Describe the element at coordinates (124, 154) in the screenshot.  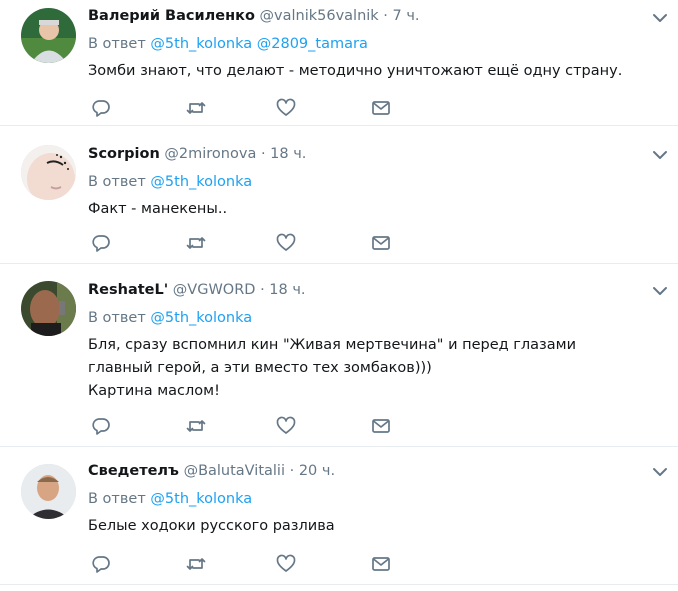
I see `user-name: Scorpion` at that location.